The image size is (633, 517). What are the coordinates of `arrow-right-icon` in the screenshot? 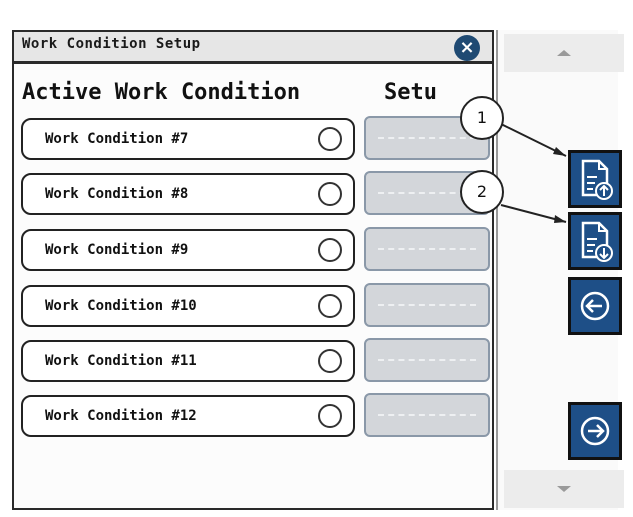 It's located at (595, 431).